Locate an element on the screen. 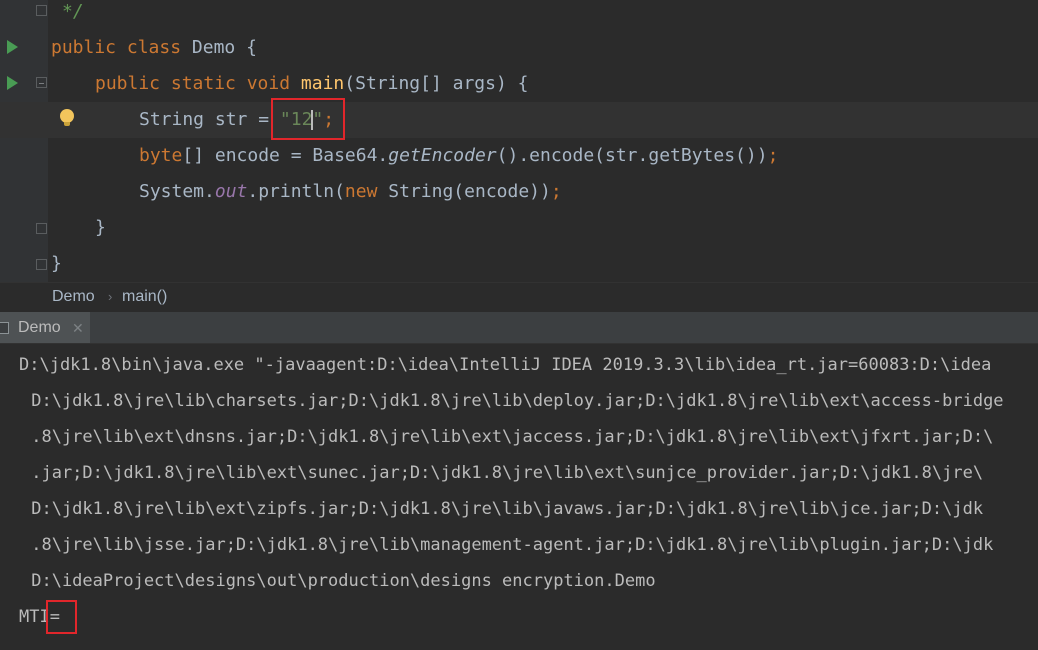 Image resolution: width=1038 pixels, height=650 pixels. code-line-4-current: String str = "12"; is located at coordinates (519, 120).